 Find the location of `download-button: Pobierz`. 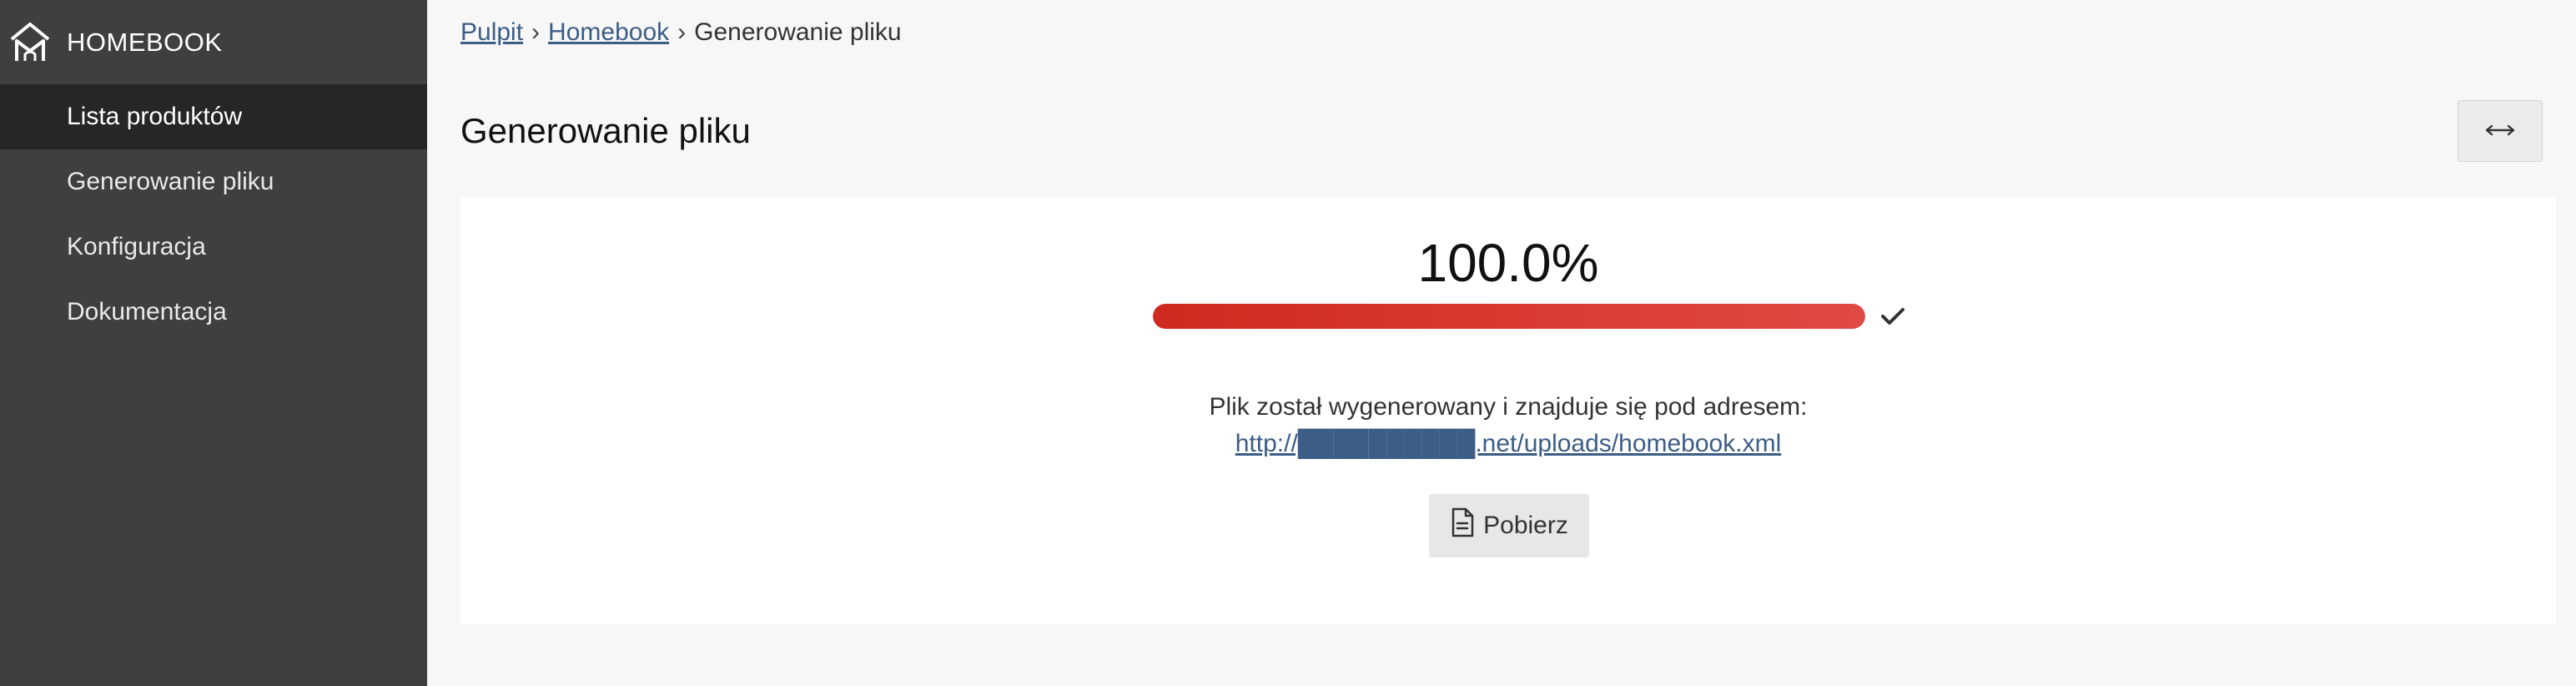

download-button: Pobierz is located at coordinates (1509, 525).